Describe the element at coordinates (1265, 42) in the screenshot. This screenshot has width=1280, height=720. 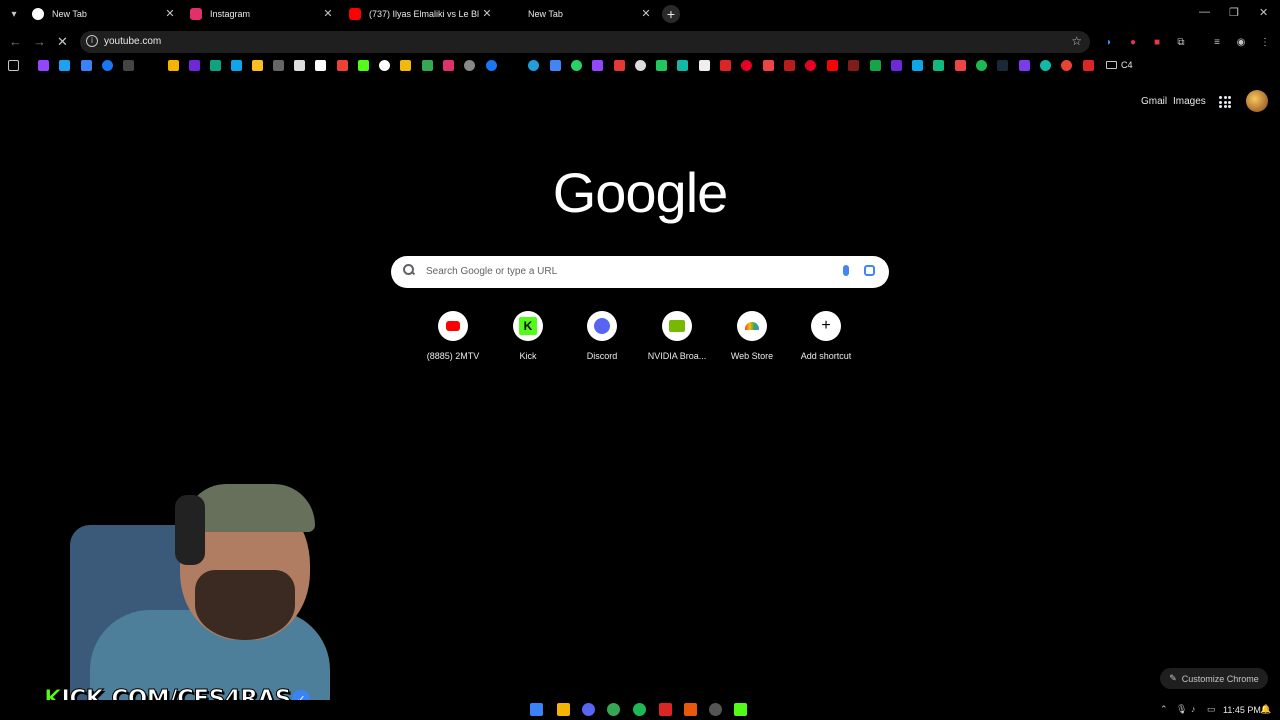
I see `chrome-menu-icon: ⋮` at that location.